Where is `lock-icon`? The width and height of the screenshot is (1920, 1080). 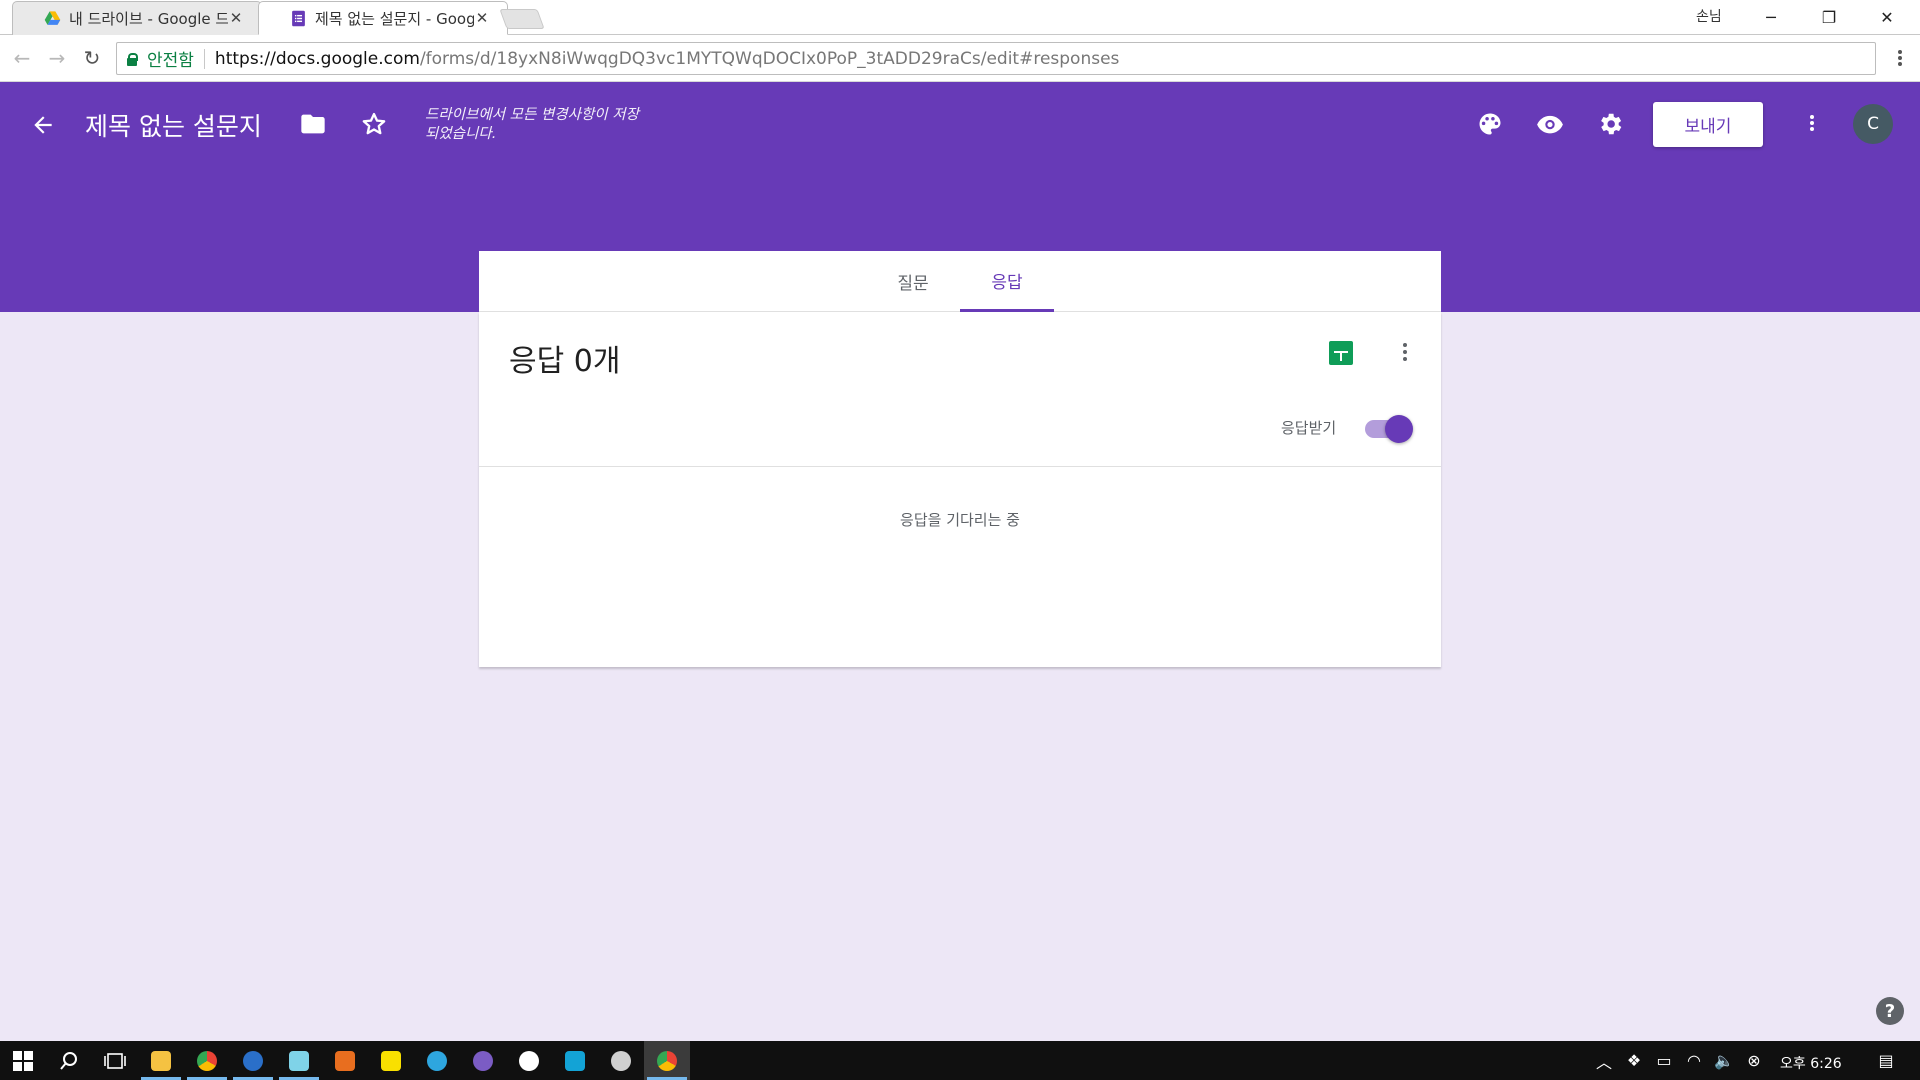 lock-icon is located at coordinates (132, 59).